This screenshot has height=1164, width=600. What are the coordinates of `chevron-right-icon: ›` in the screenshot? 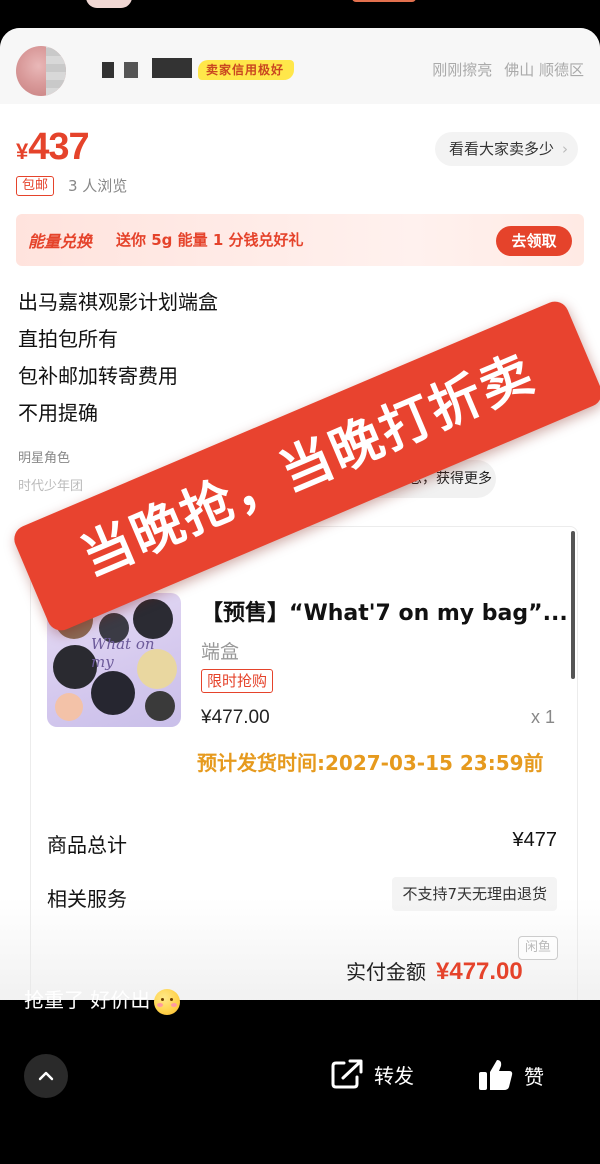 It's located at (565, 149).